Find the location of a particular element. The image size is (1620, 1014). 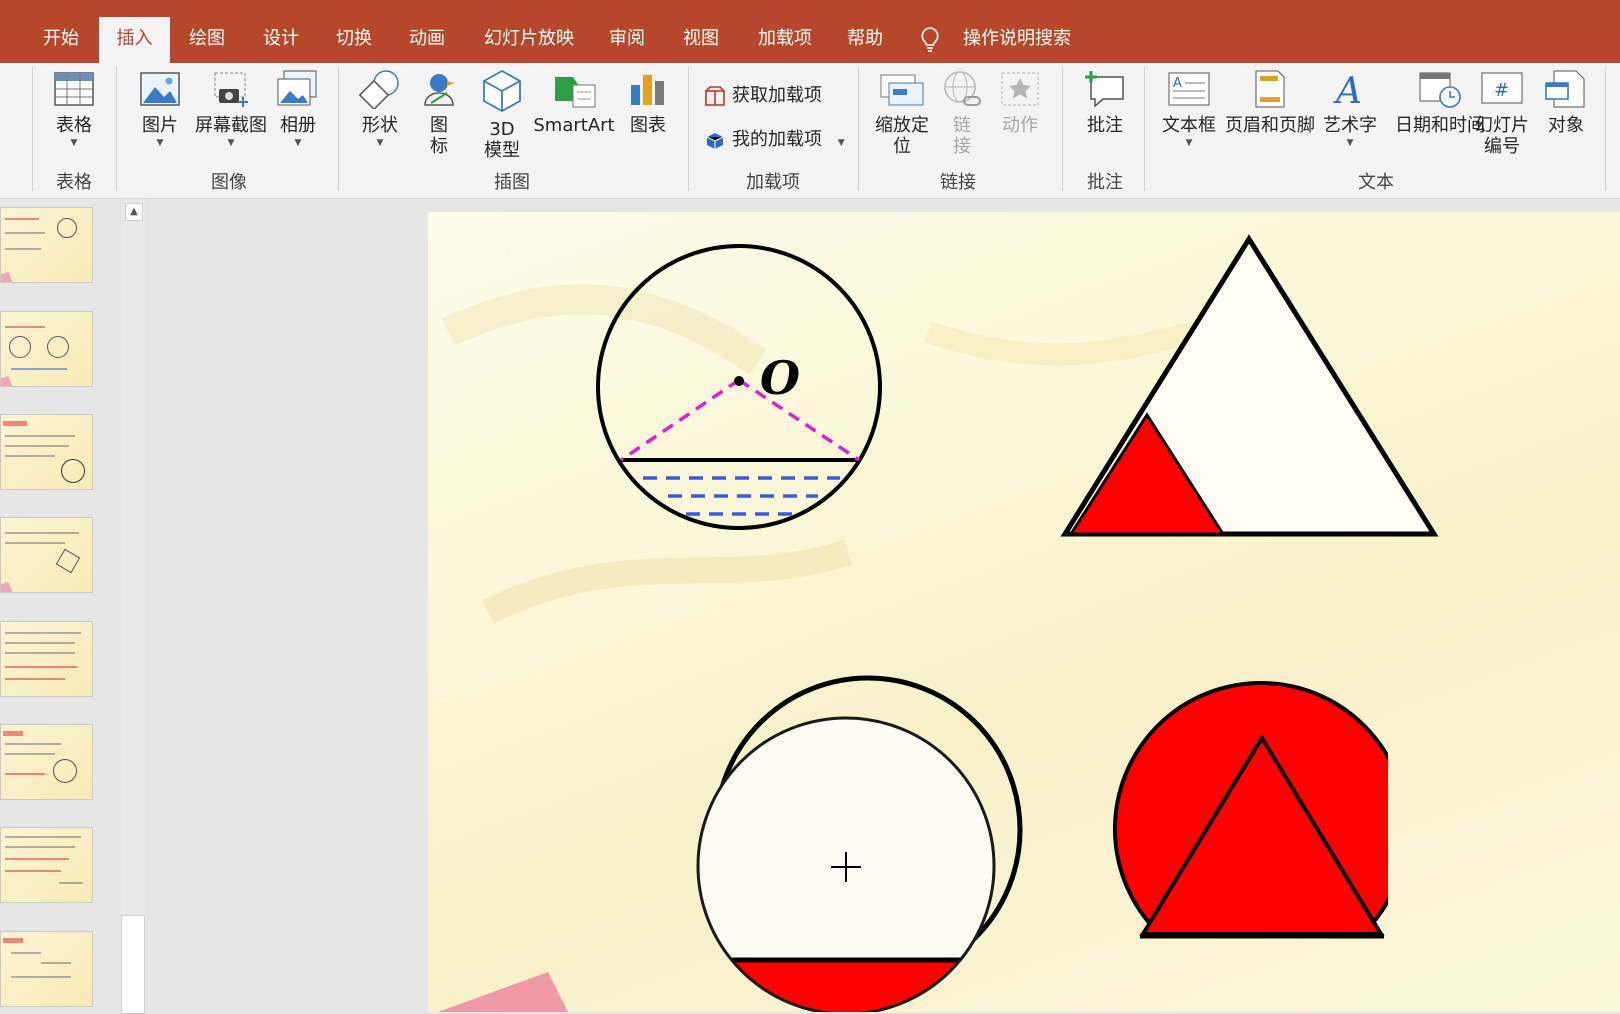

shapes-button-label: 形状 is located at coordinates (380, 125).